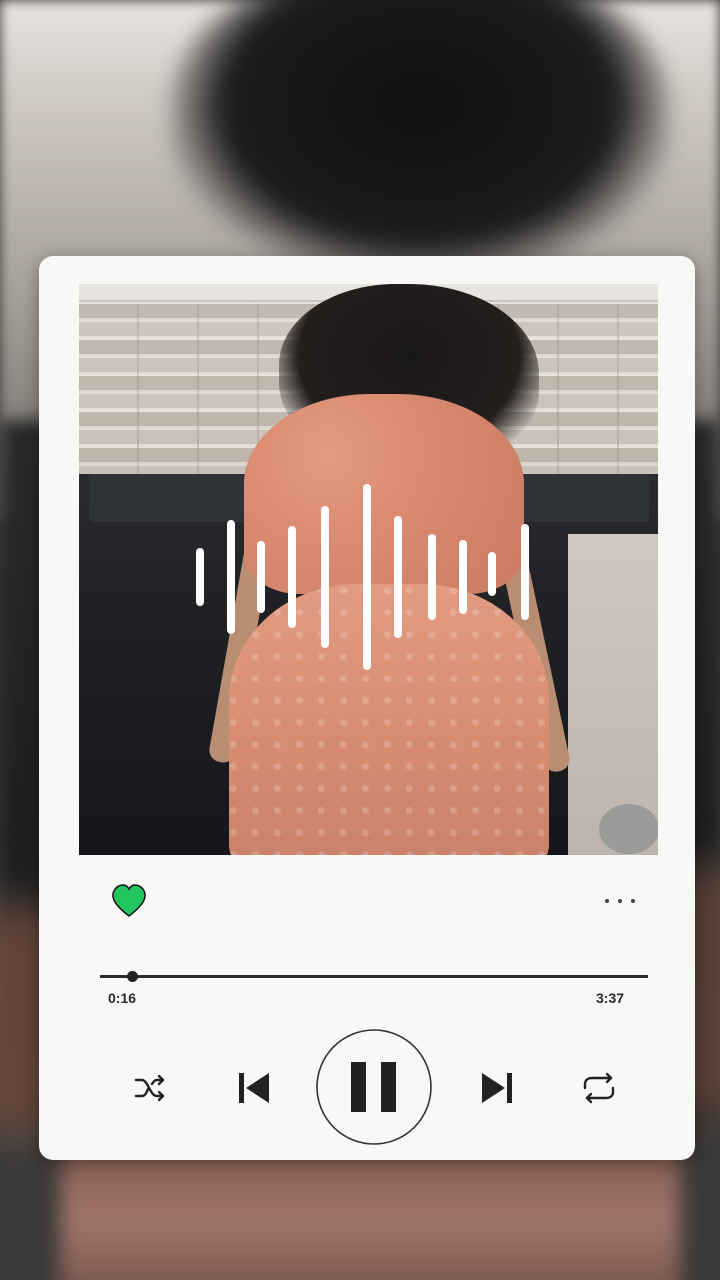  I want to click on previous-button, so click(255, 1088).